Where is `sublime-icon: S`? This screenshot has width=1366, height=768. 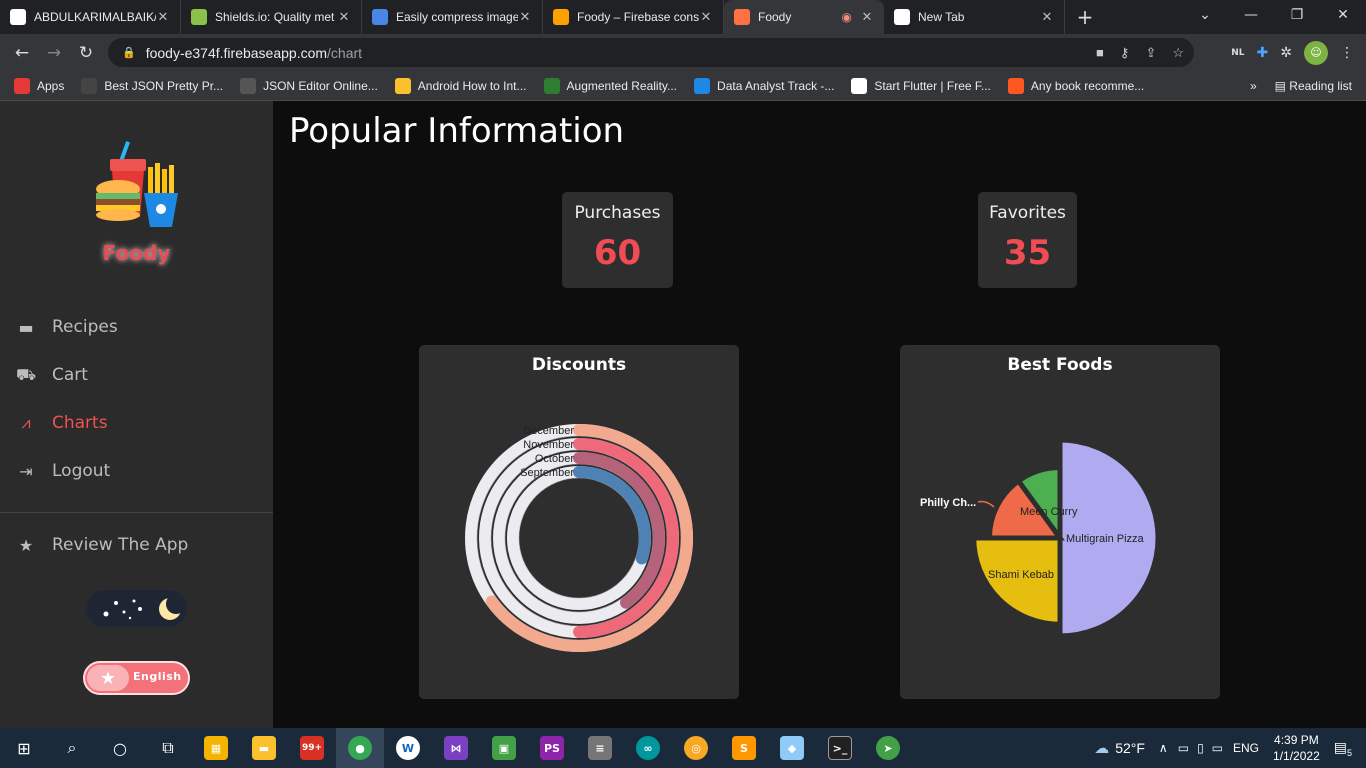
sublime-icon: S is located at coordinates (744, 748).